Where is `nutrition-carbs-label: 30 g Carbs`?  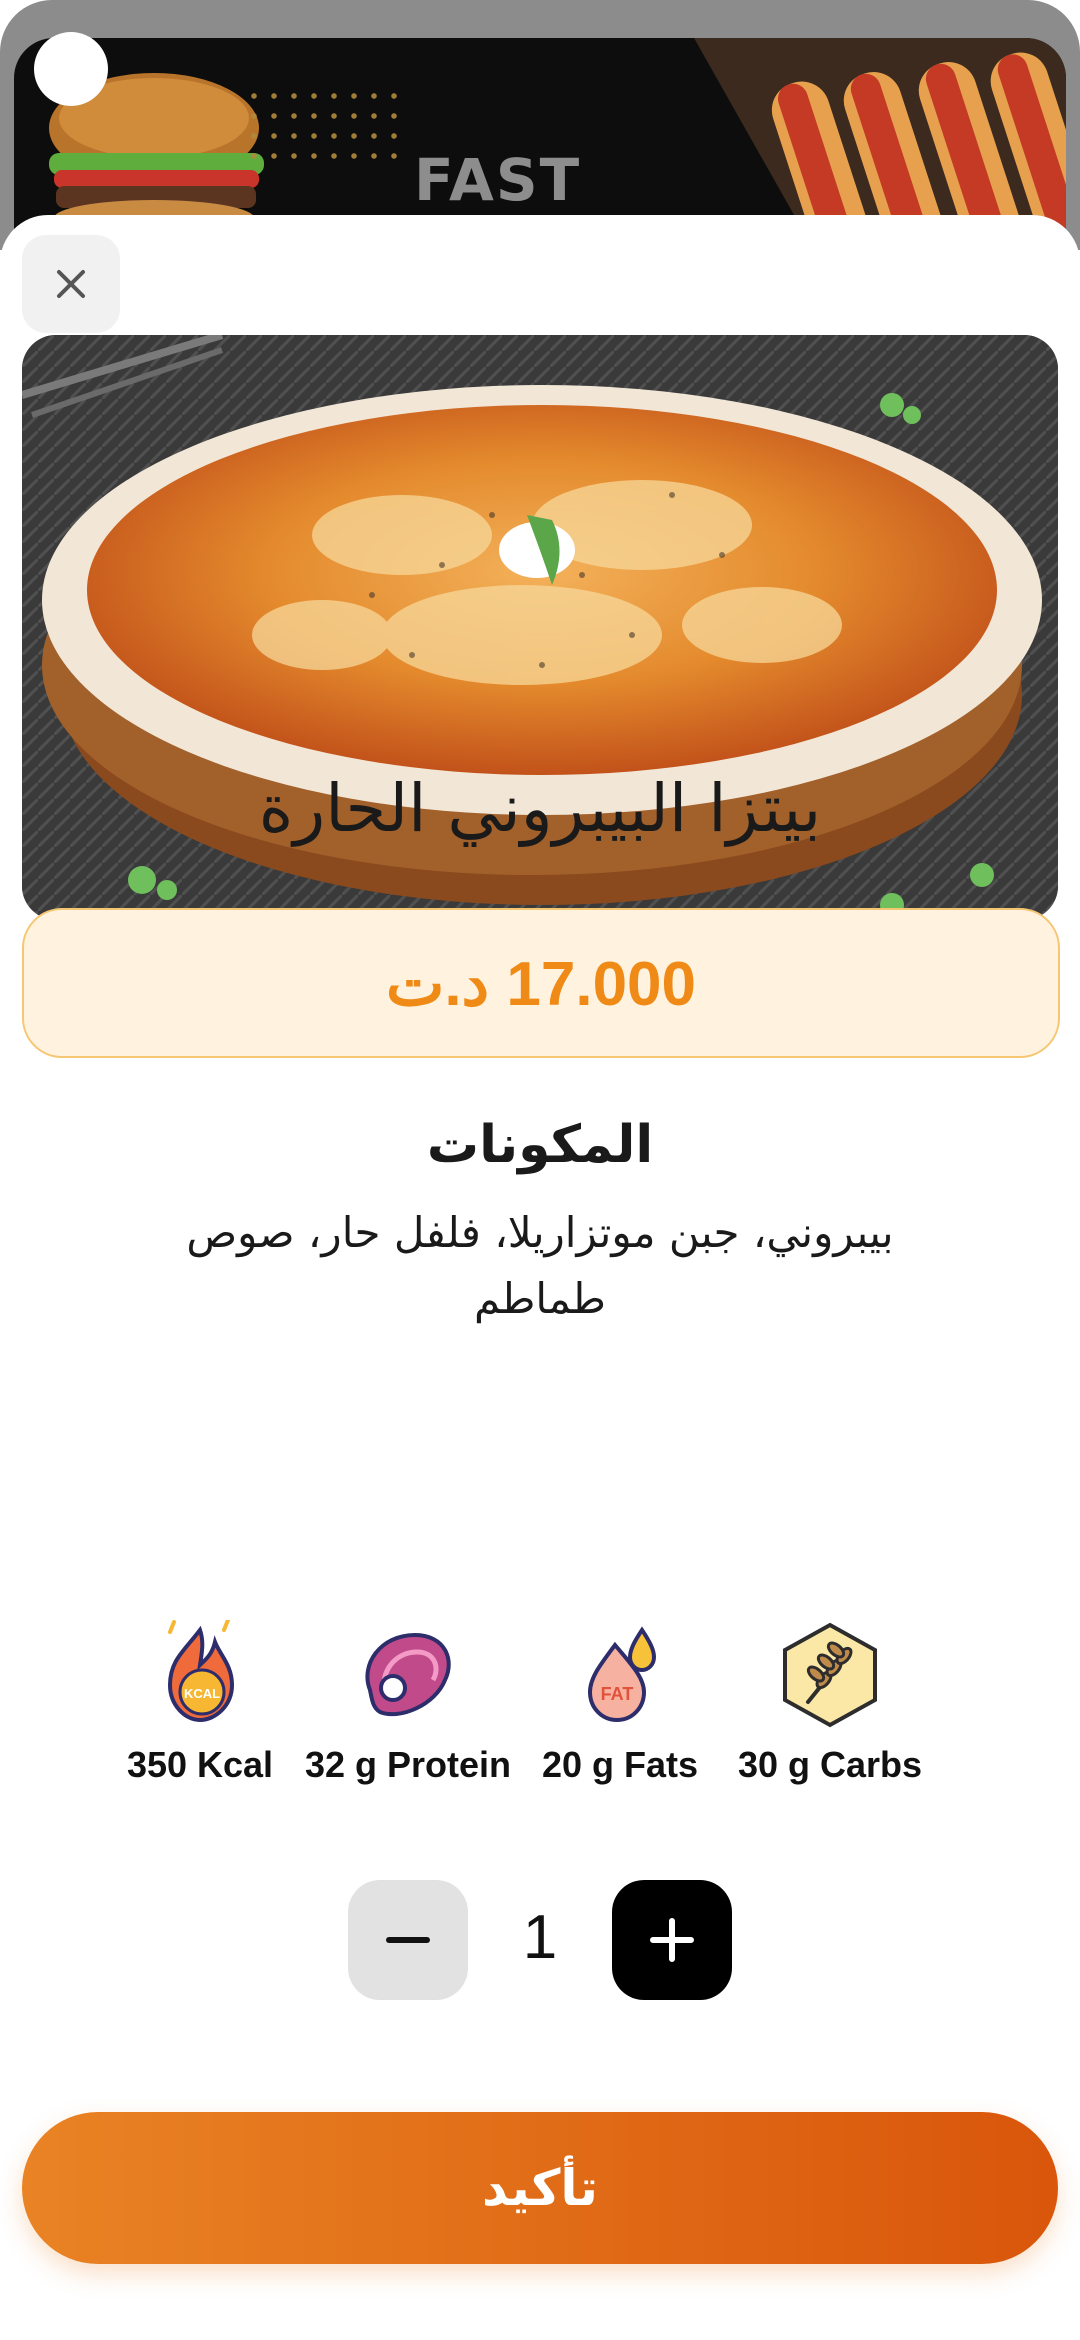
nutrition-carbs-label: 30 g Carbs is located at coordinates (830, 1764).